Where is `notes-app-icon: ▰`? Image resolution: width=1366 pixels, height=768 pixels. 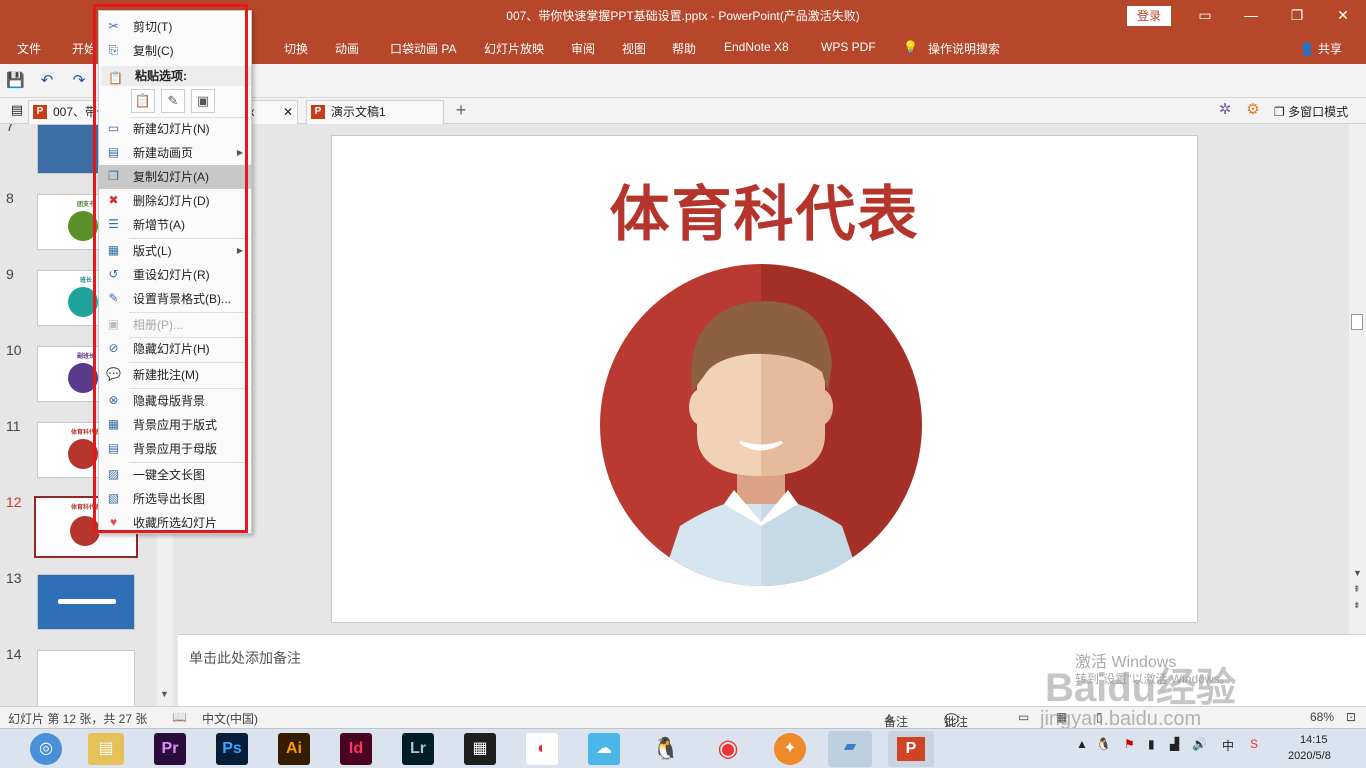 notes-app-icon: ▰ is located at coordinates (850, 749).